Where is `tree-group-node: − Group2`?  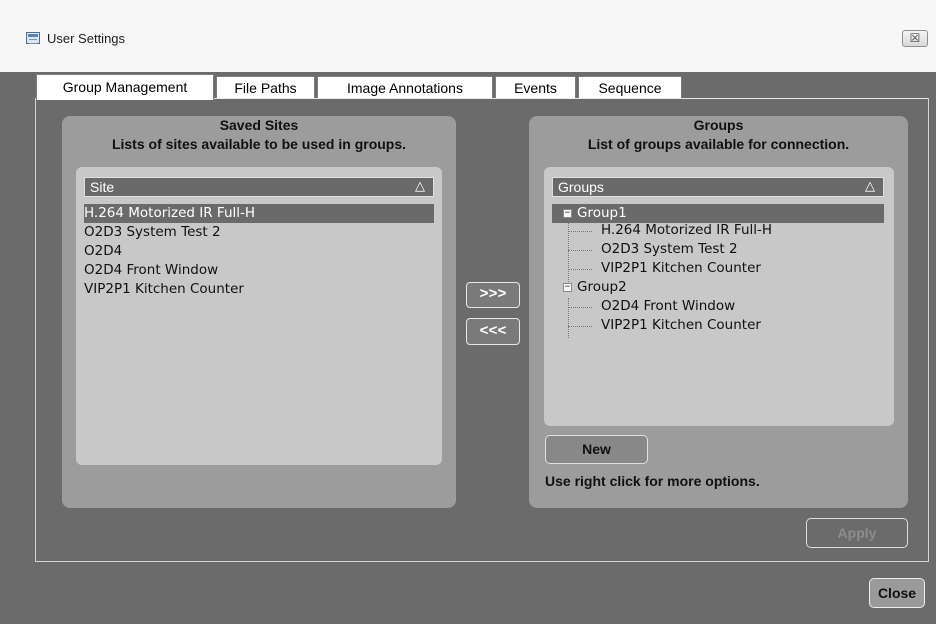
tree-group-node: − Group2 is located at coordinates (718, 287).